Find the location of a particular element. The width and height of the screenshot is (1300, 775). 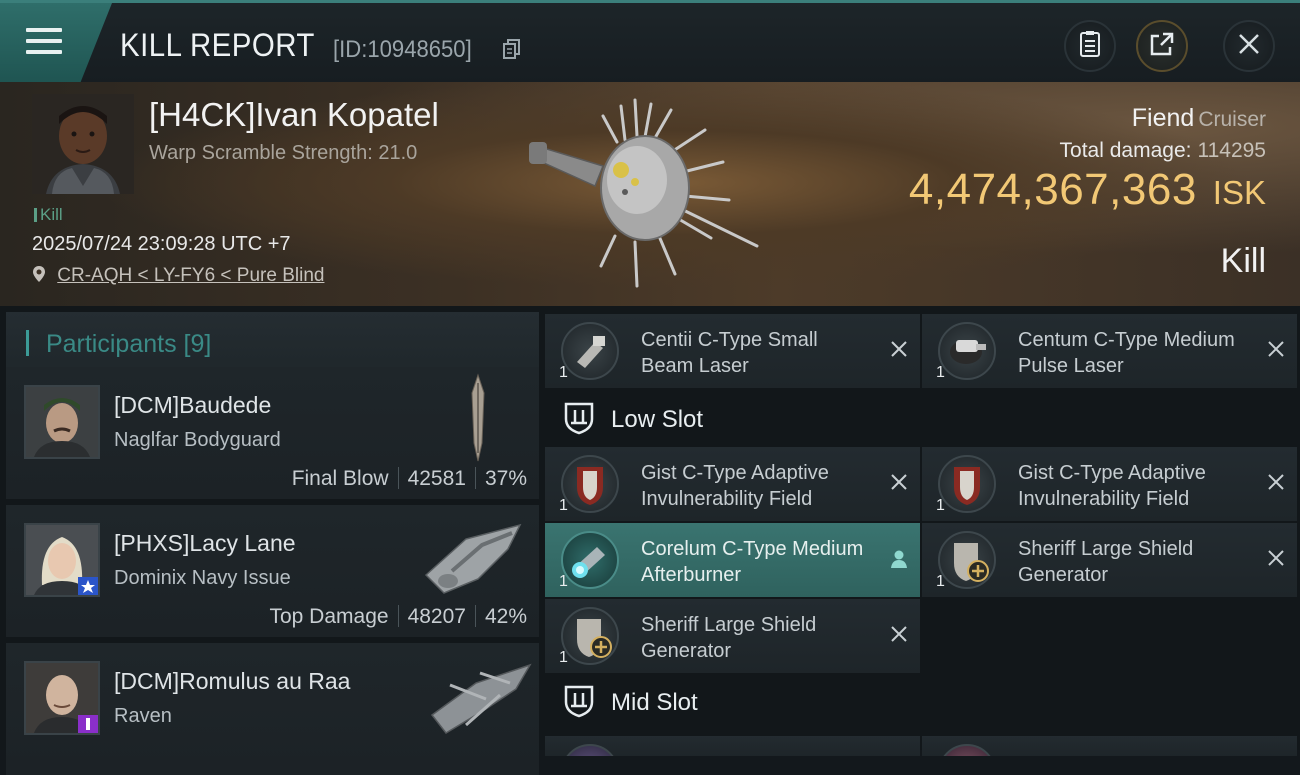

clipboard-button is located at coordinates (1090, 46).